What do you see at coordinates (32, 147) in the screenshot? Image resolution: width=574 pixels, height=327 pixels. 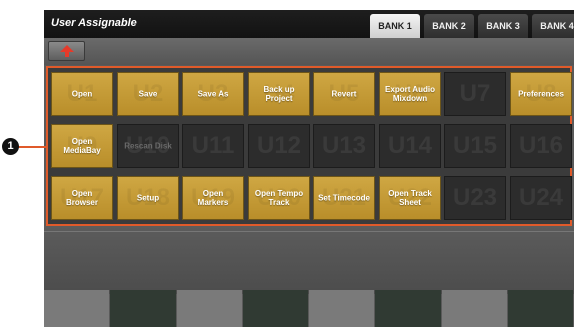 I see `callout-line` at bounding box center [32, 147].